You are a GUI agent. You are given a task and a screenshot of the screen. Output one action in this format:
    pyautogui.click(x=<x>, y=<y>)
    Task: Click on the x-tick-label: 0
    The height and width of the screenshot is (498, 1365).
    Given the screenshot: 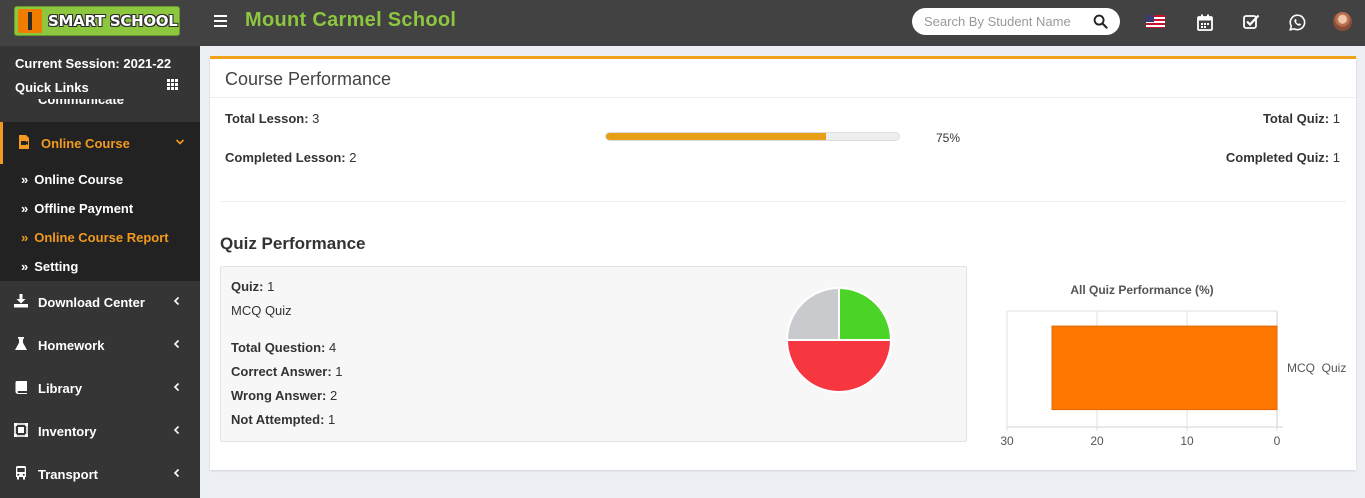 What is the action you would take?
    pyautogui.click(x=1277, y=441)
    